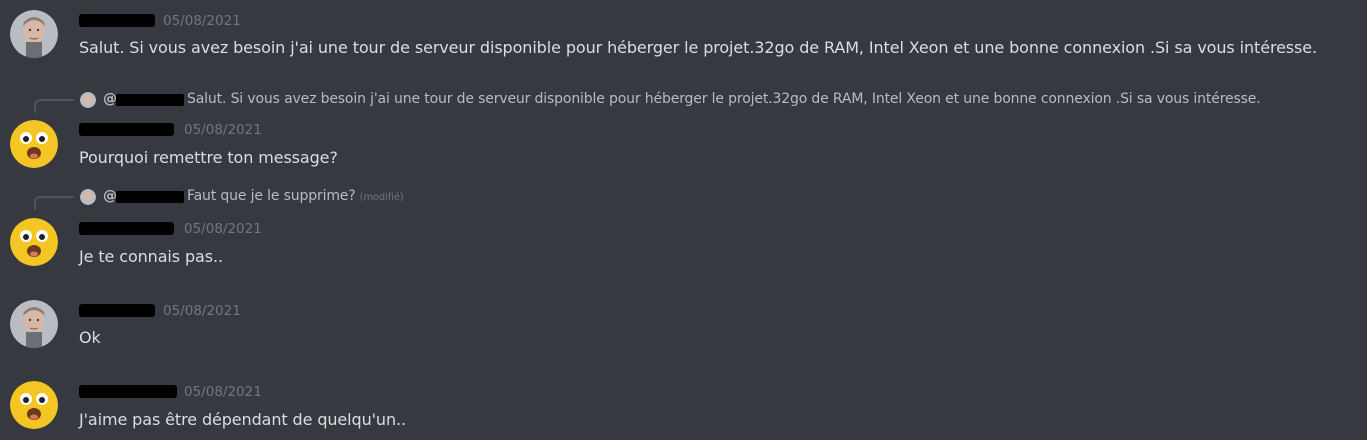 This screenshot has height=440, width=1367. I want to click on message-content: Ok, so click(90, 337).